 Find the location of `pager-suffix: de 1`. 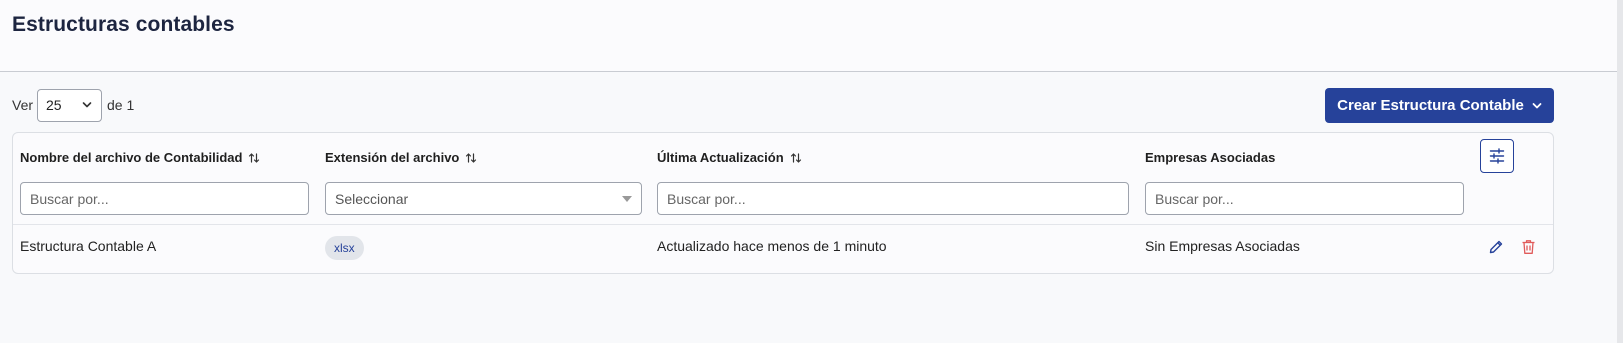

pager-suffix: de 1 is located at coordinates (121, 105).